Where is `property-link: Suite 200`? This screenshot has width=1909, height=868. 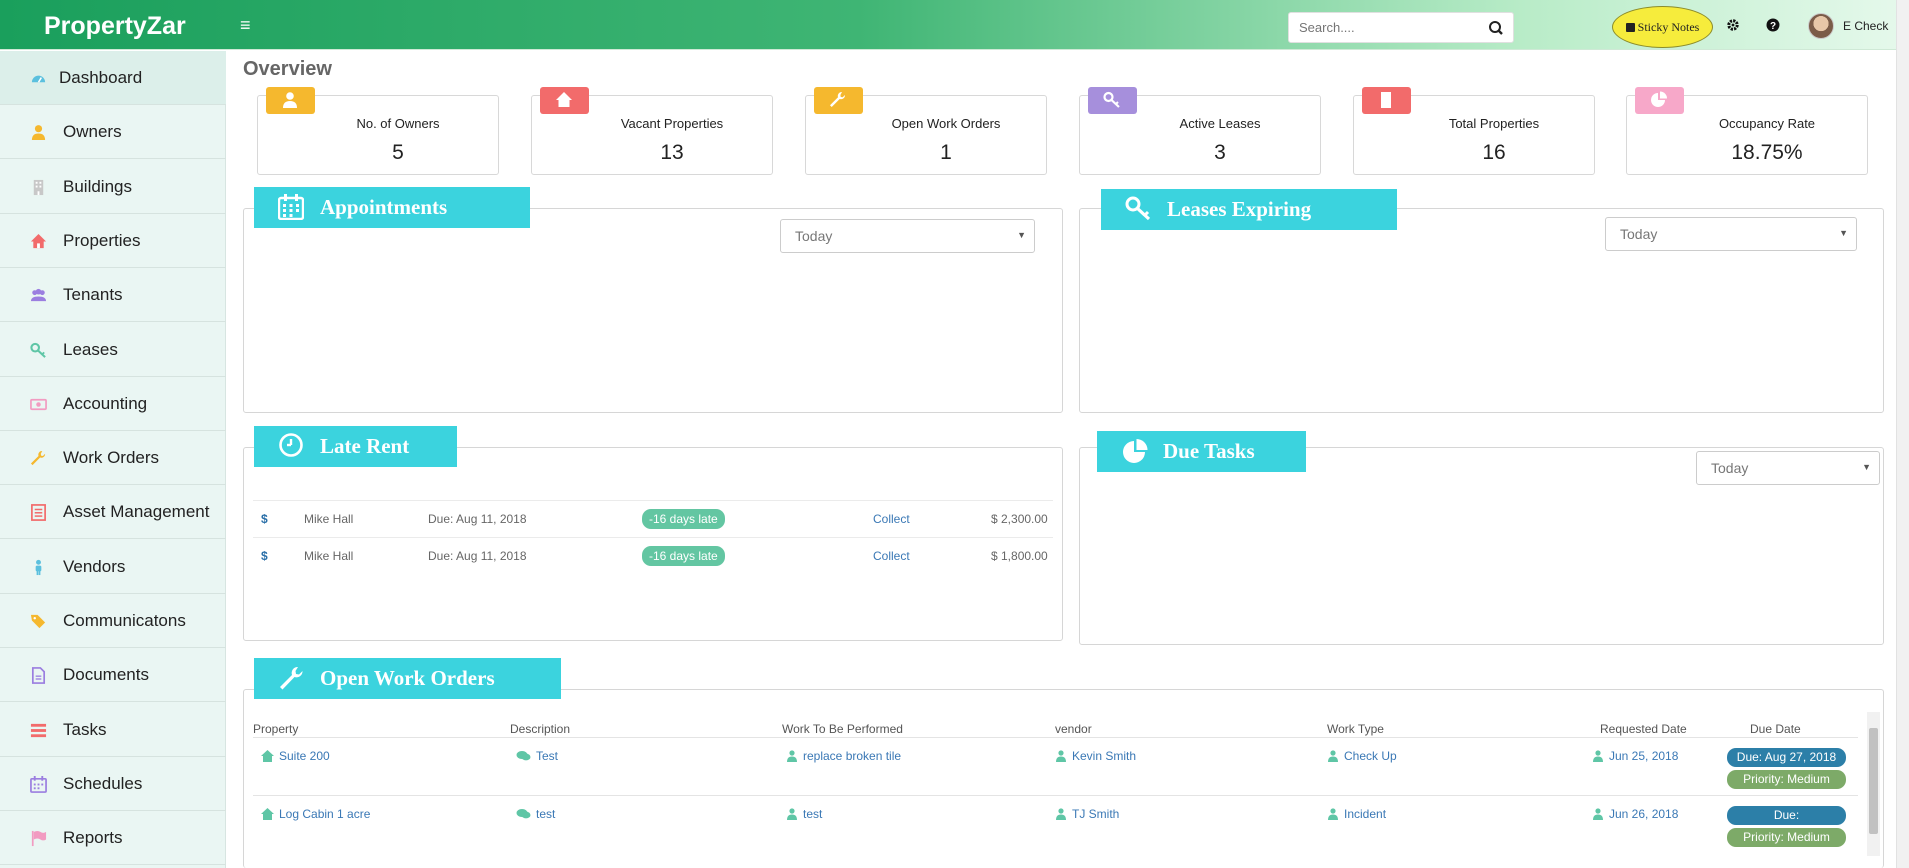
property-link: Suite 200 is located at coordinates (295, 756).